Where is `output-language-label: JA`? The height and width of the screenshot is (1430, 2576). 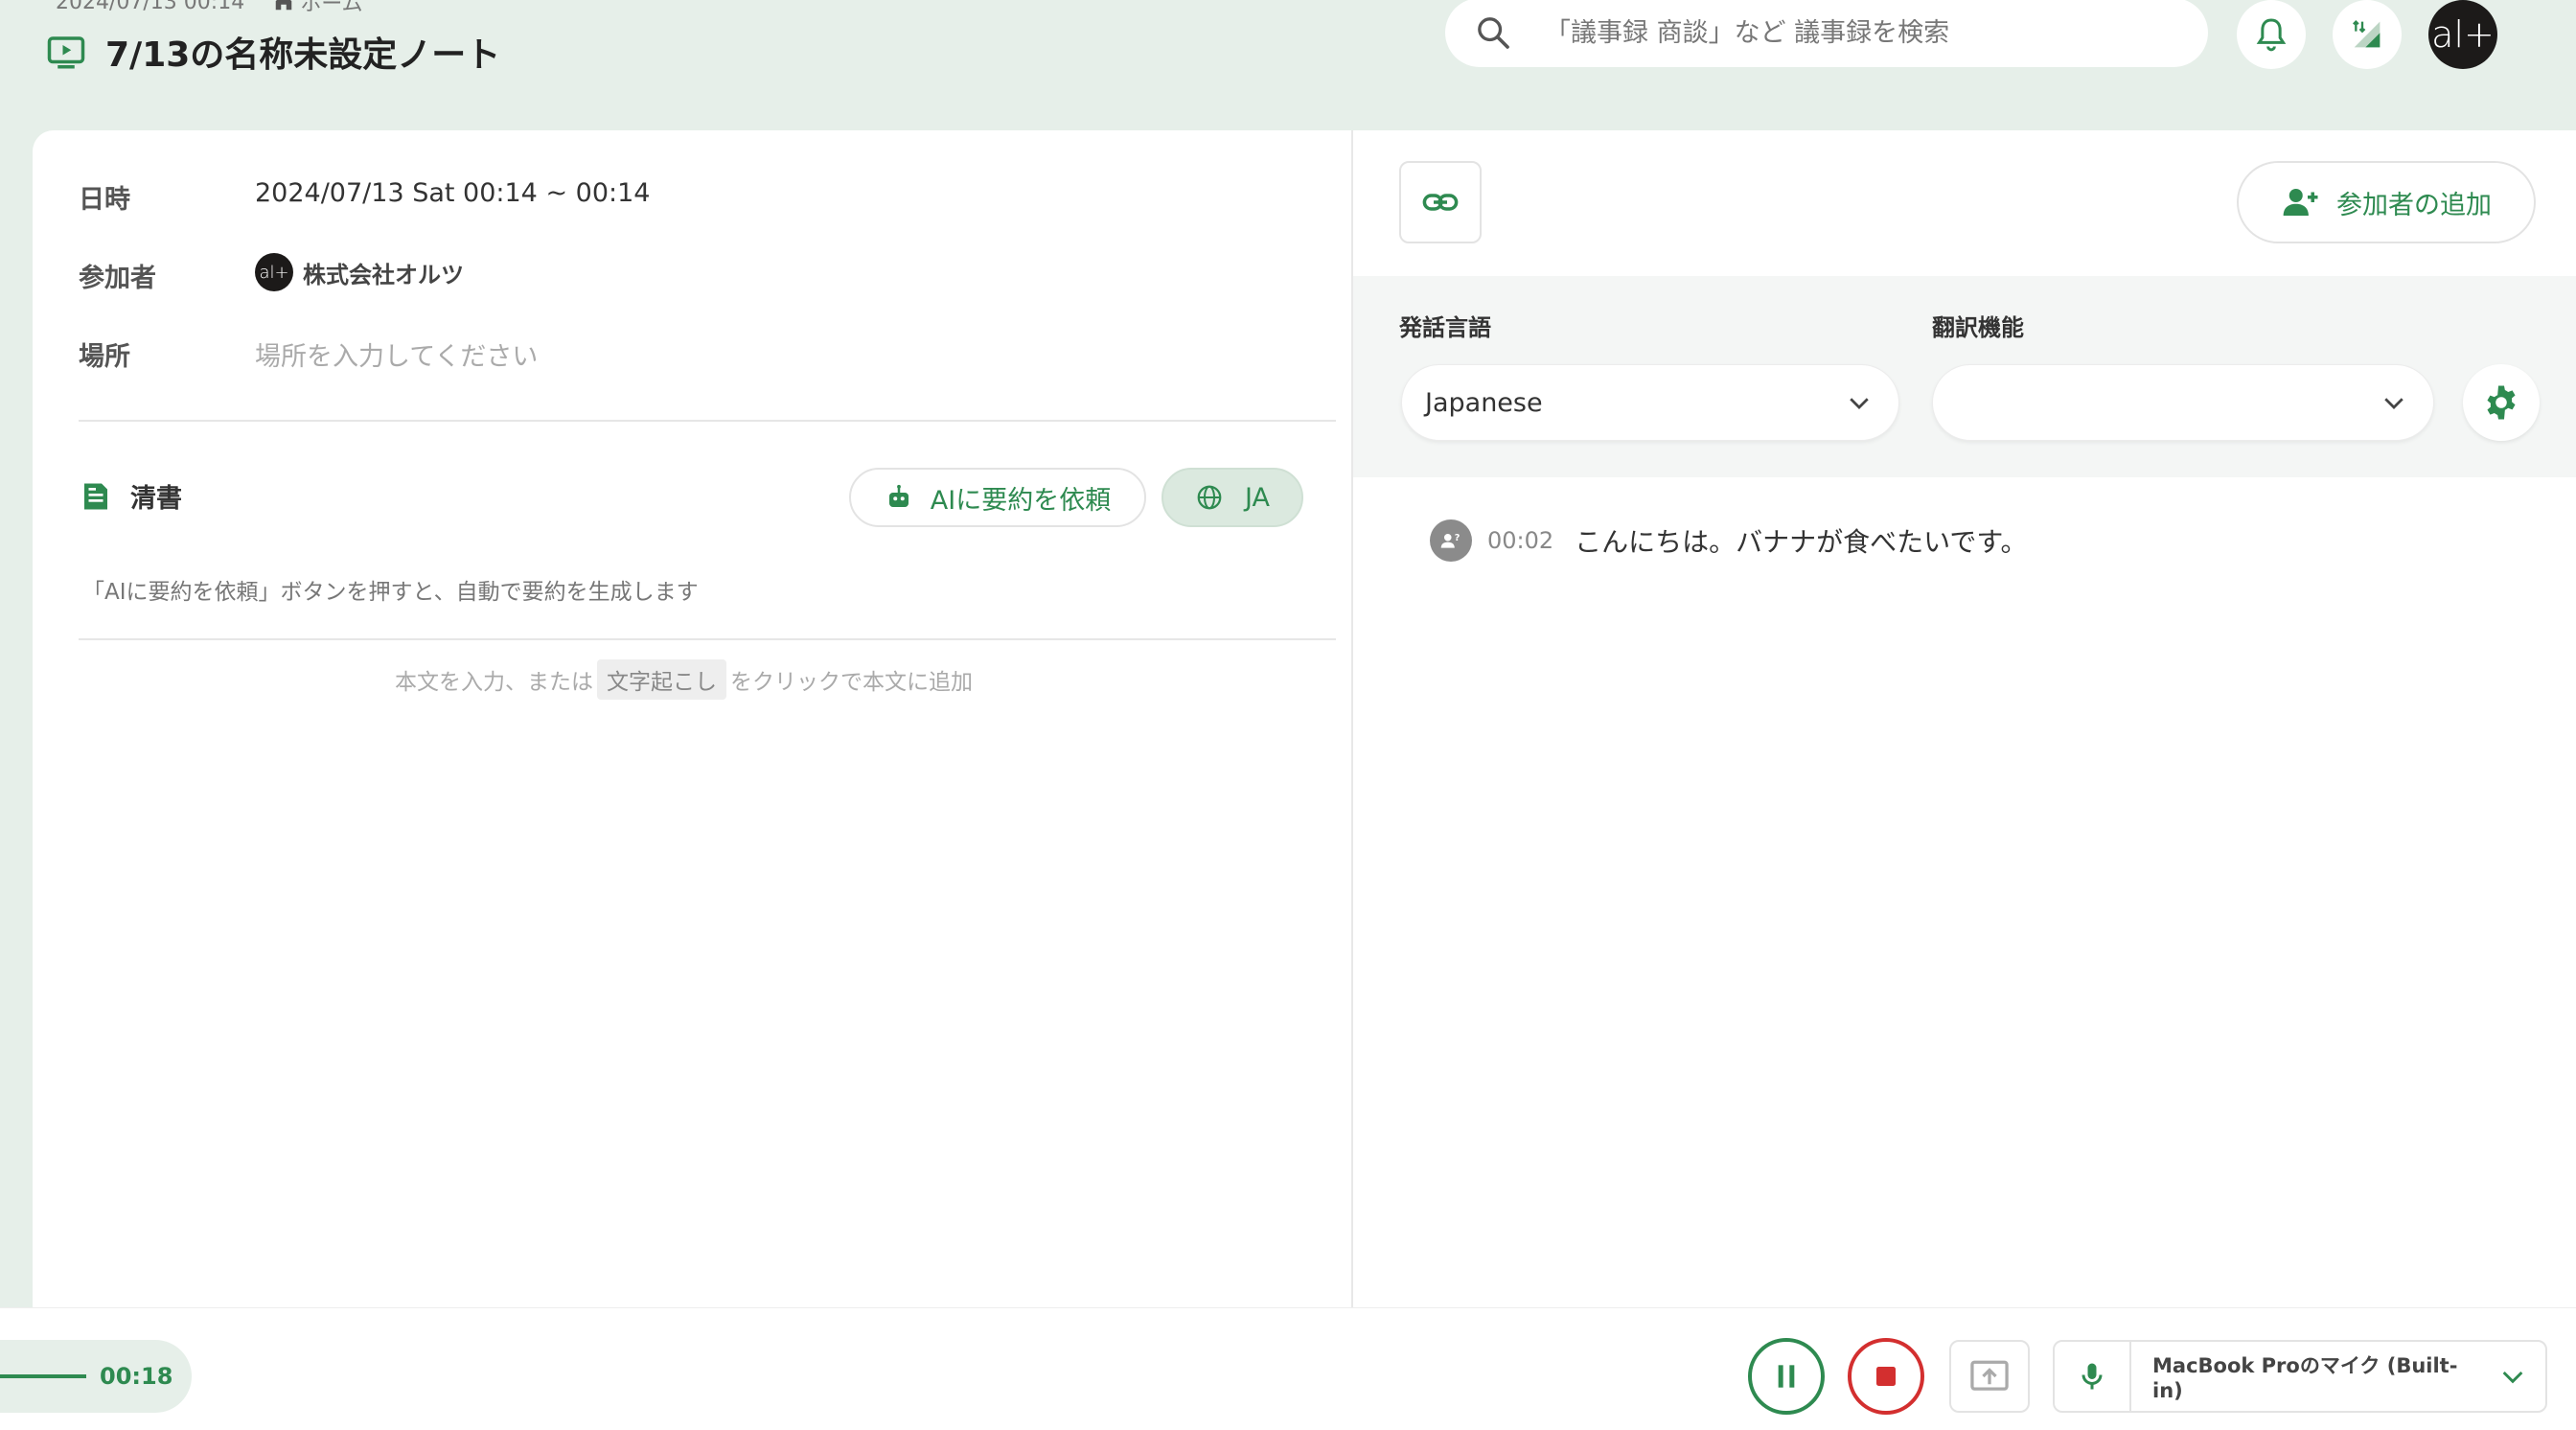 output-language-label: JA is located at coordinates (1257, 498).